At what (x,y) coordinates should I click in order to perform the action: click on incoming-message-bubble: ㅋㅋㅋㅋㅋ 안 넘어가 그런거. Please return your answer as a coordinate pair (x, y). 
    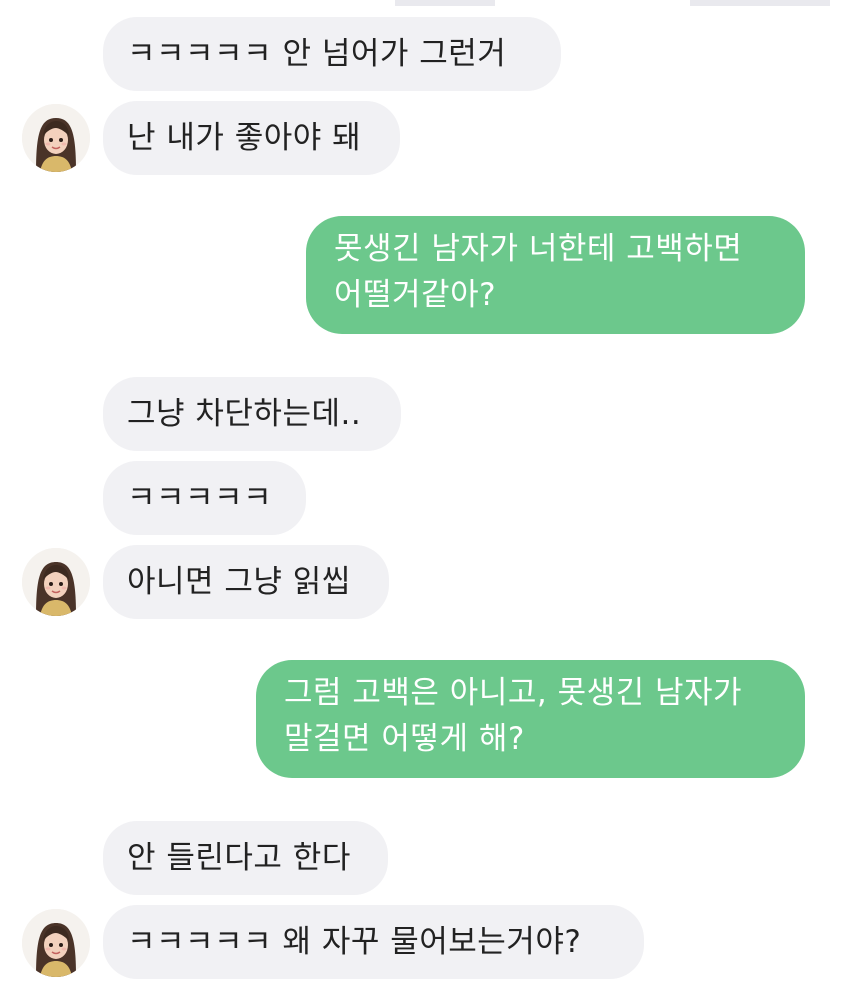
    Looking at the image, I should click on (332, 54).